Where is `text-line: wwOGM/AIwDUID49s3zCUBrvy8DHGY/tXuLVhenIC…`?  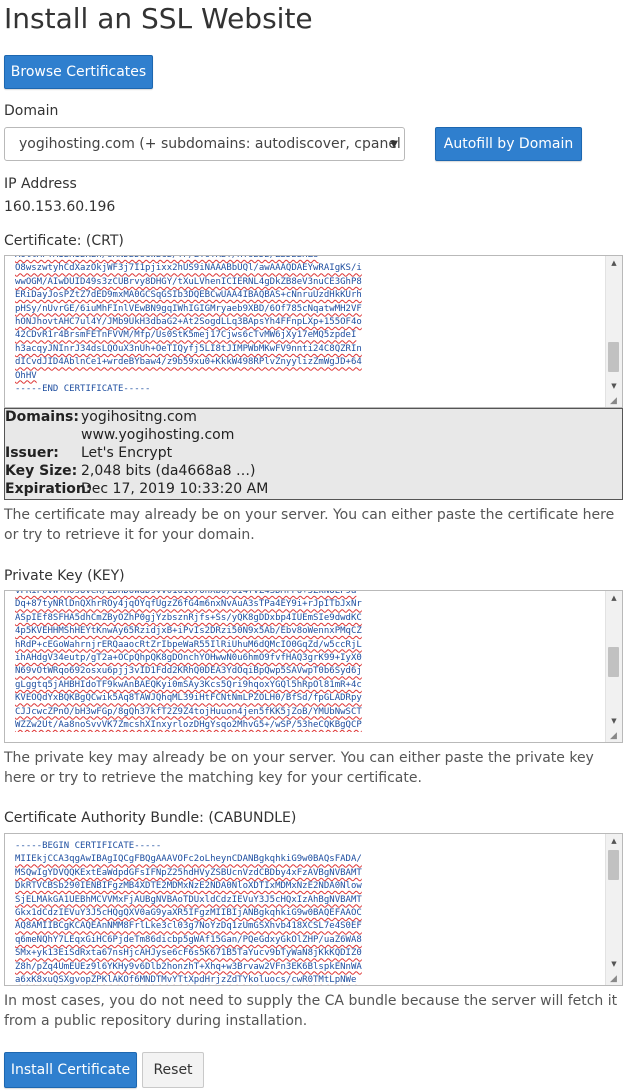
text-line: wwOGM/AIwDUID49s3zCUBrvy8DHGY/tXuLVhenIC… is located at coordinates (188, 281).